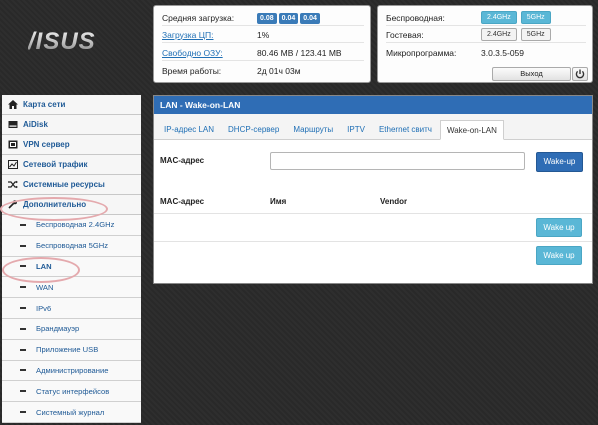 The width and height of the screenshot is (598, 425). I want to click on sidebar-subitem-label: LAN, so click(44, 266).